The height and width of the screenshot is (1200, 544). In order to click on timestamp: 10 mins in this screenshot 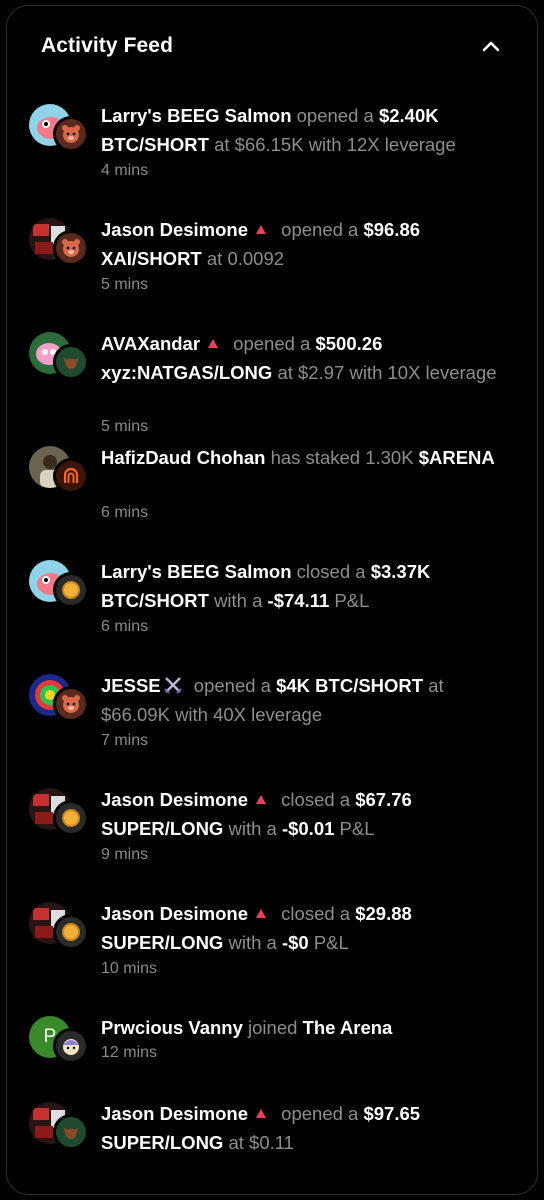, I will do `click(129, 968)`.